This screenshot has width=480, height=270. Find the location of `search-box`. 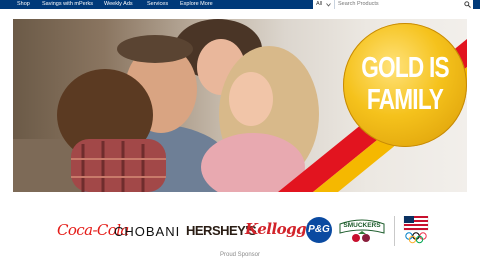

search-box is located at coordinates (404, 4).